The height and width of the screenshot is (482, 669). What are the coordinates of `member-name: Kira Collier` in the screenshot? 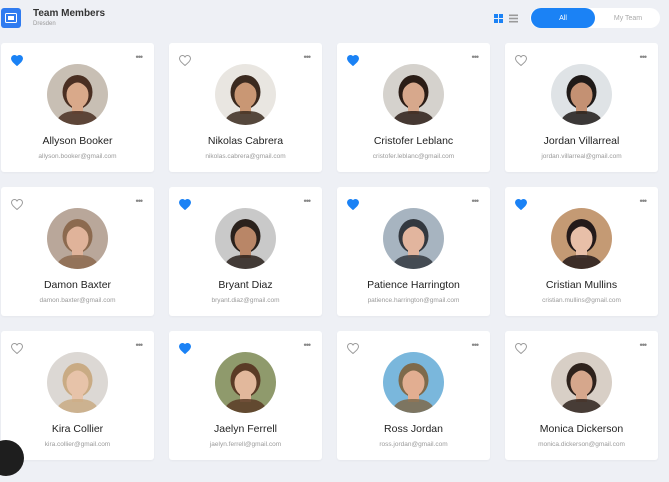 It's located at (77, 429).